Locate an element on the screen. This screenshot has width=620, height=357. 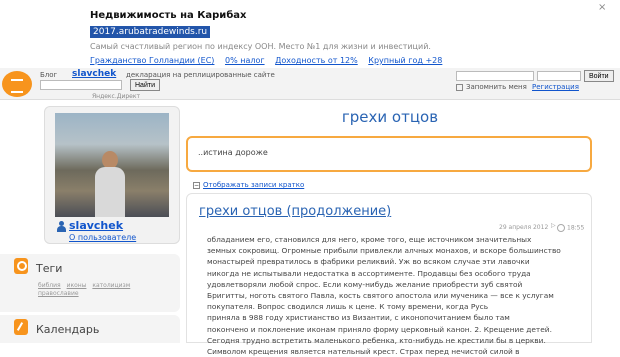
ad-link: Гражданство Голландии (ЕС) is located at coordinates (152, 60).